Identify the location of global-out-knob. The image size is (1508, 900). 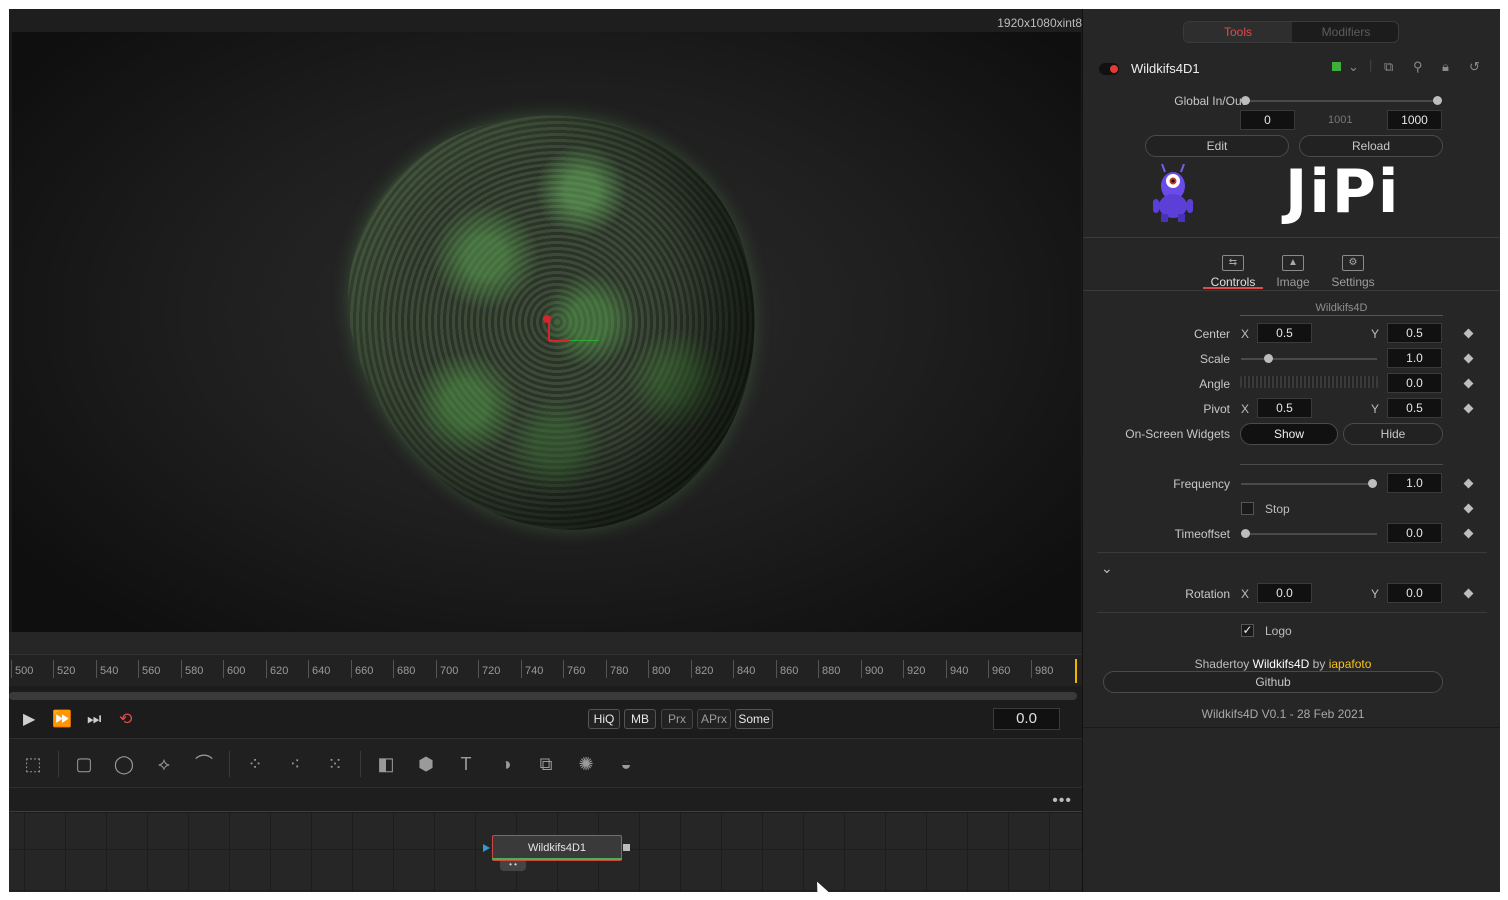
(1437, 100).